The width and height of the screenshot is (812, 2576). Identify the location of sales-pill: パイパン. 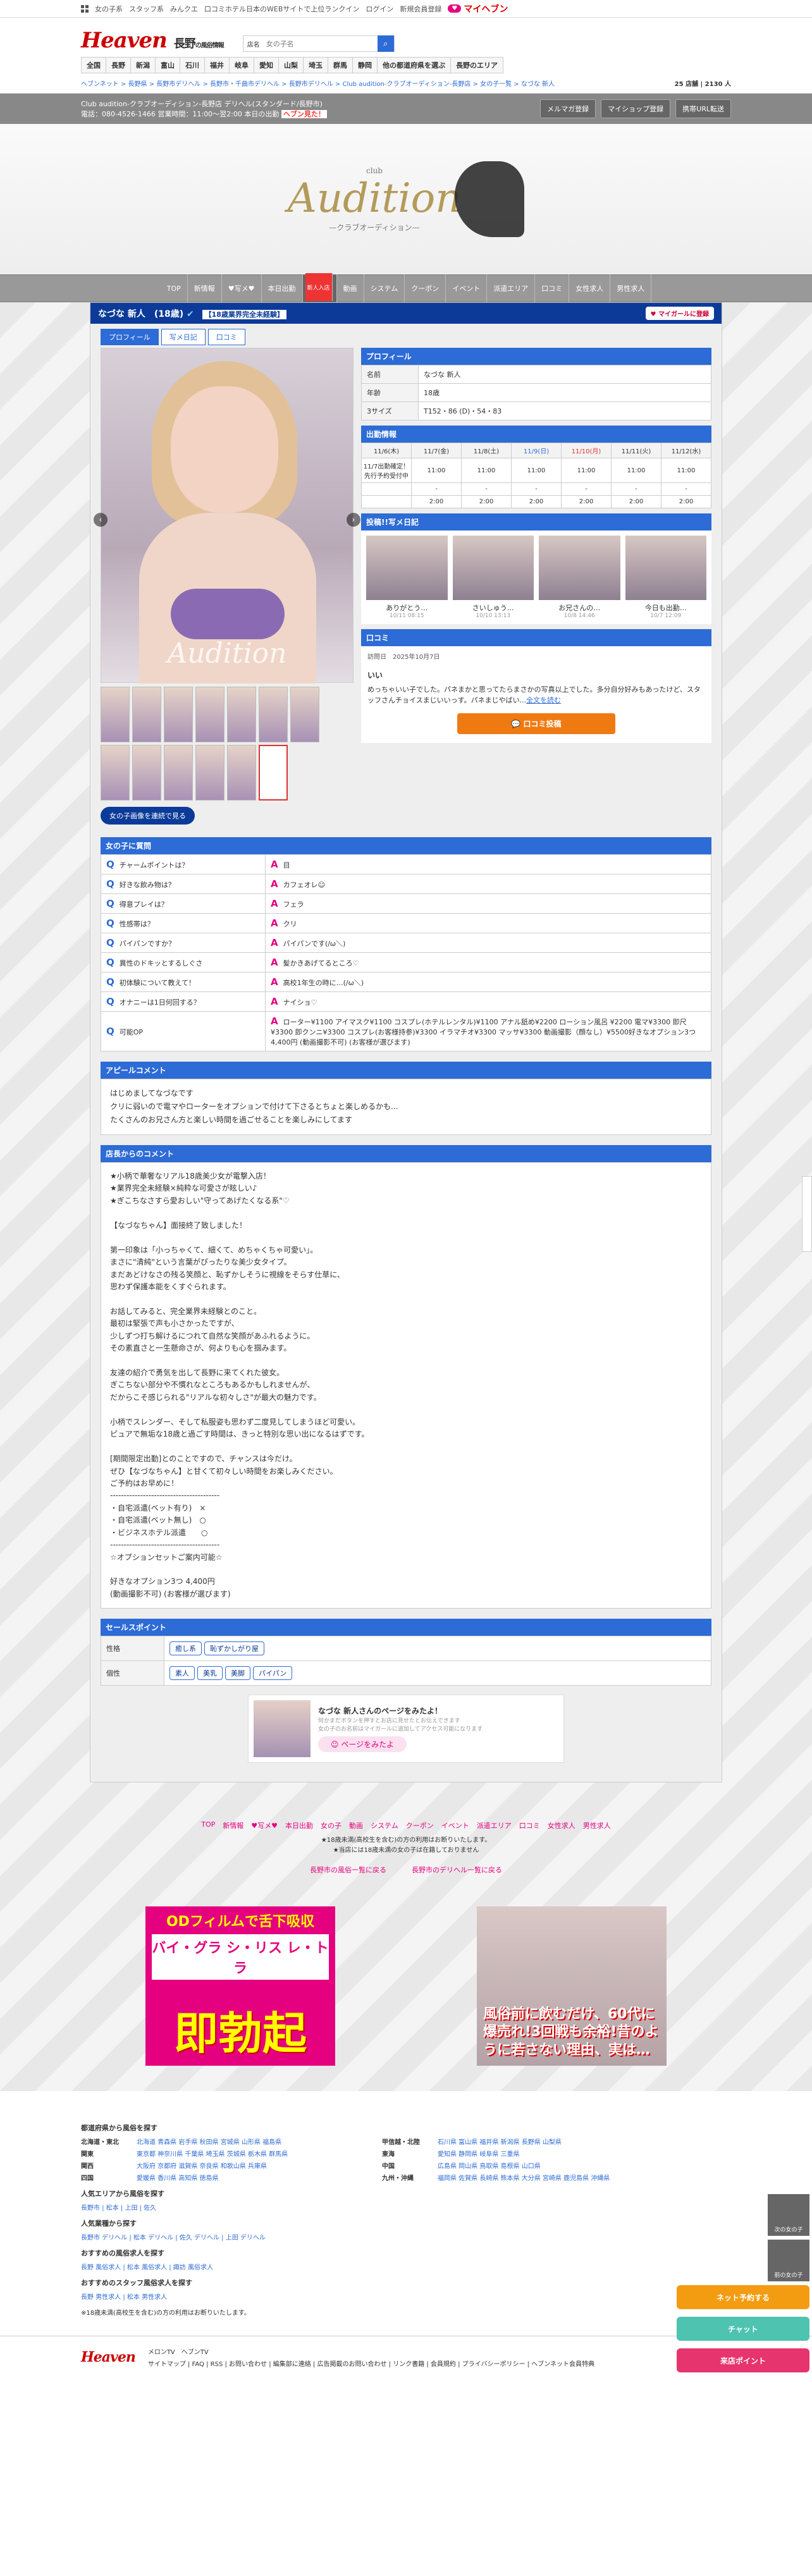
(273, 1673).